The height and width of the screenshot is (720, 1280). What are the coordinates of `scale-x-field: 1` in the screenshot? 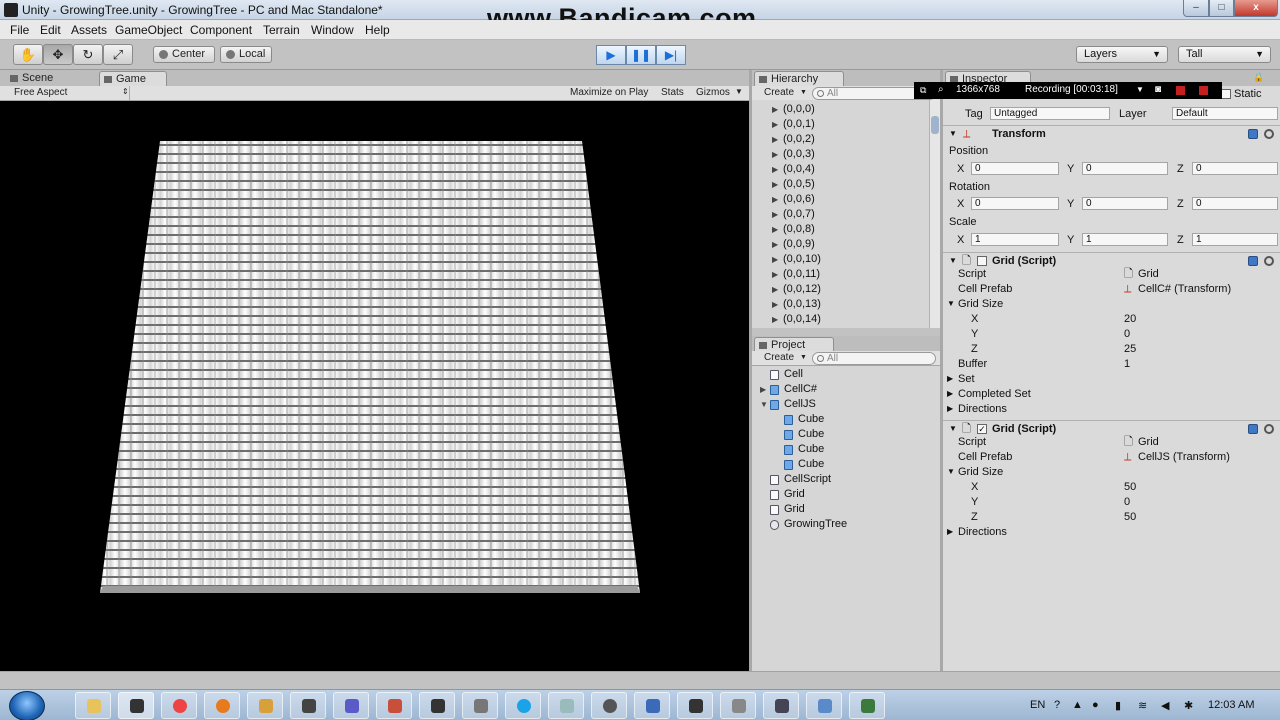 It's located at (1015, 239).